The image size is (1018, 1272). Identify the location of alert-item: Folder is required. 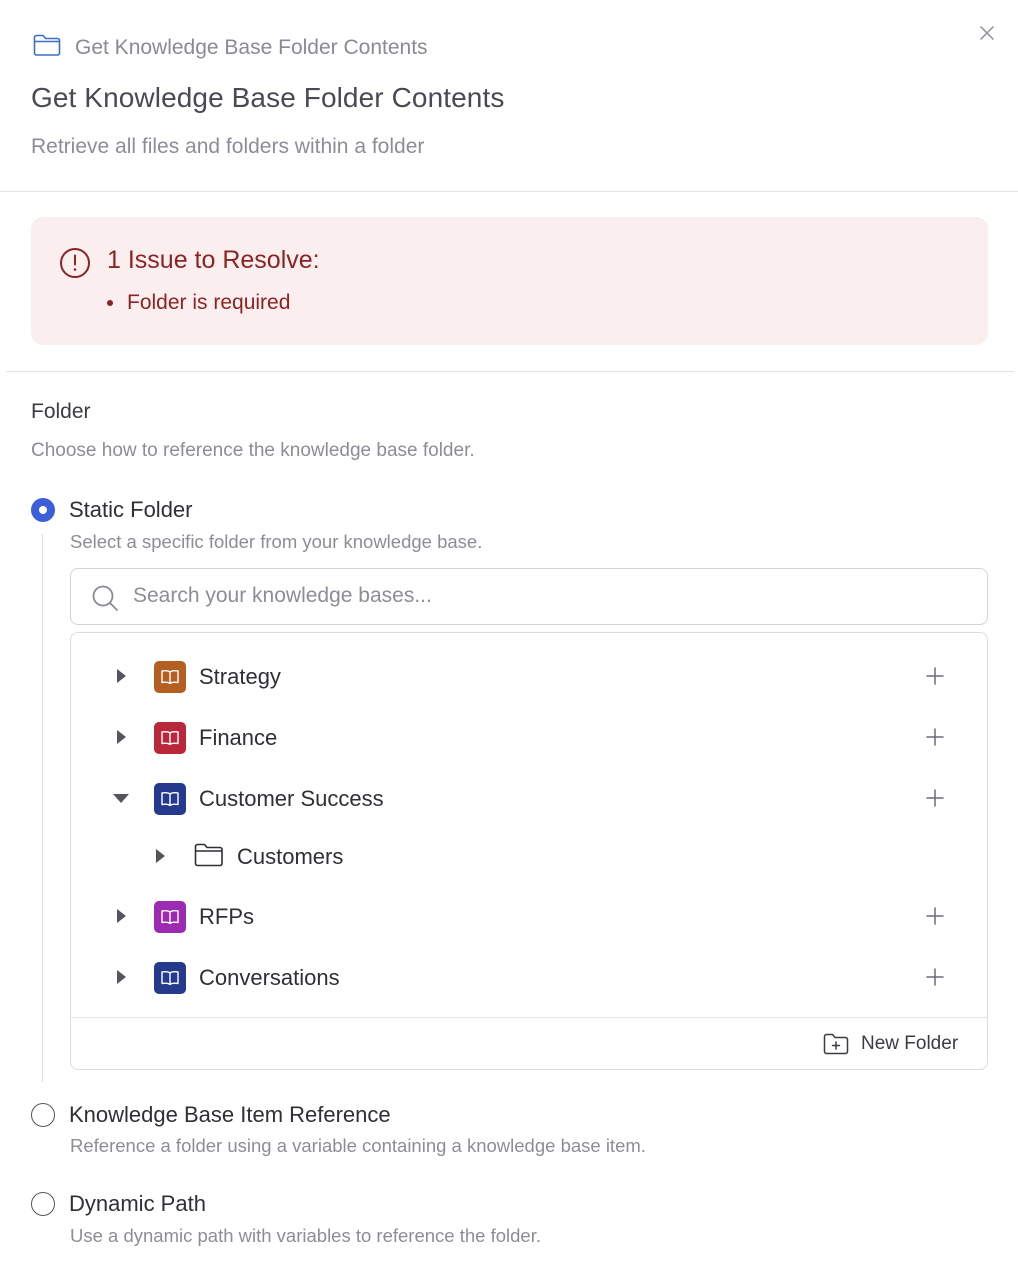
(198, 303).